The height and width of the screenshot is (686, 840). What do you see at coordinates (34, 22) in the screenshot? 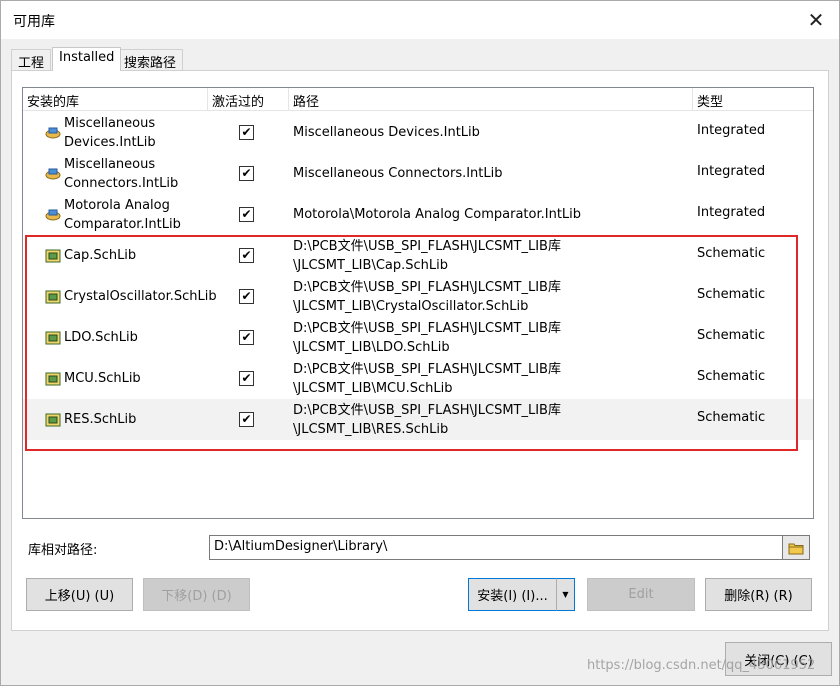
I see `dialog-title: 可用库` at bounding box center [34, 22].